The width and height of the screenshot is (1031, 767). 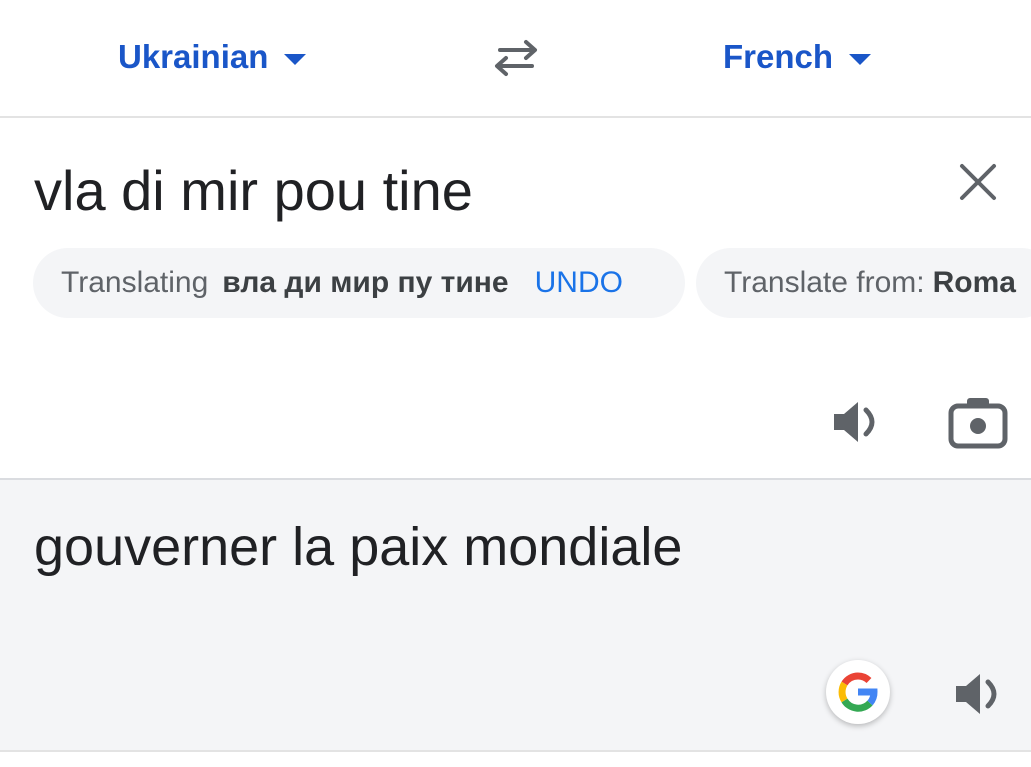 What do you see at coordinates (193, 56) in the screenshot?
I see `source-language-label: Ukrainian` at bounding box center [193, 56].